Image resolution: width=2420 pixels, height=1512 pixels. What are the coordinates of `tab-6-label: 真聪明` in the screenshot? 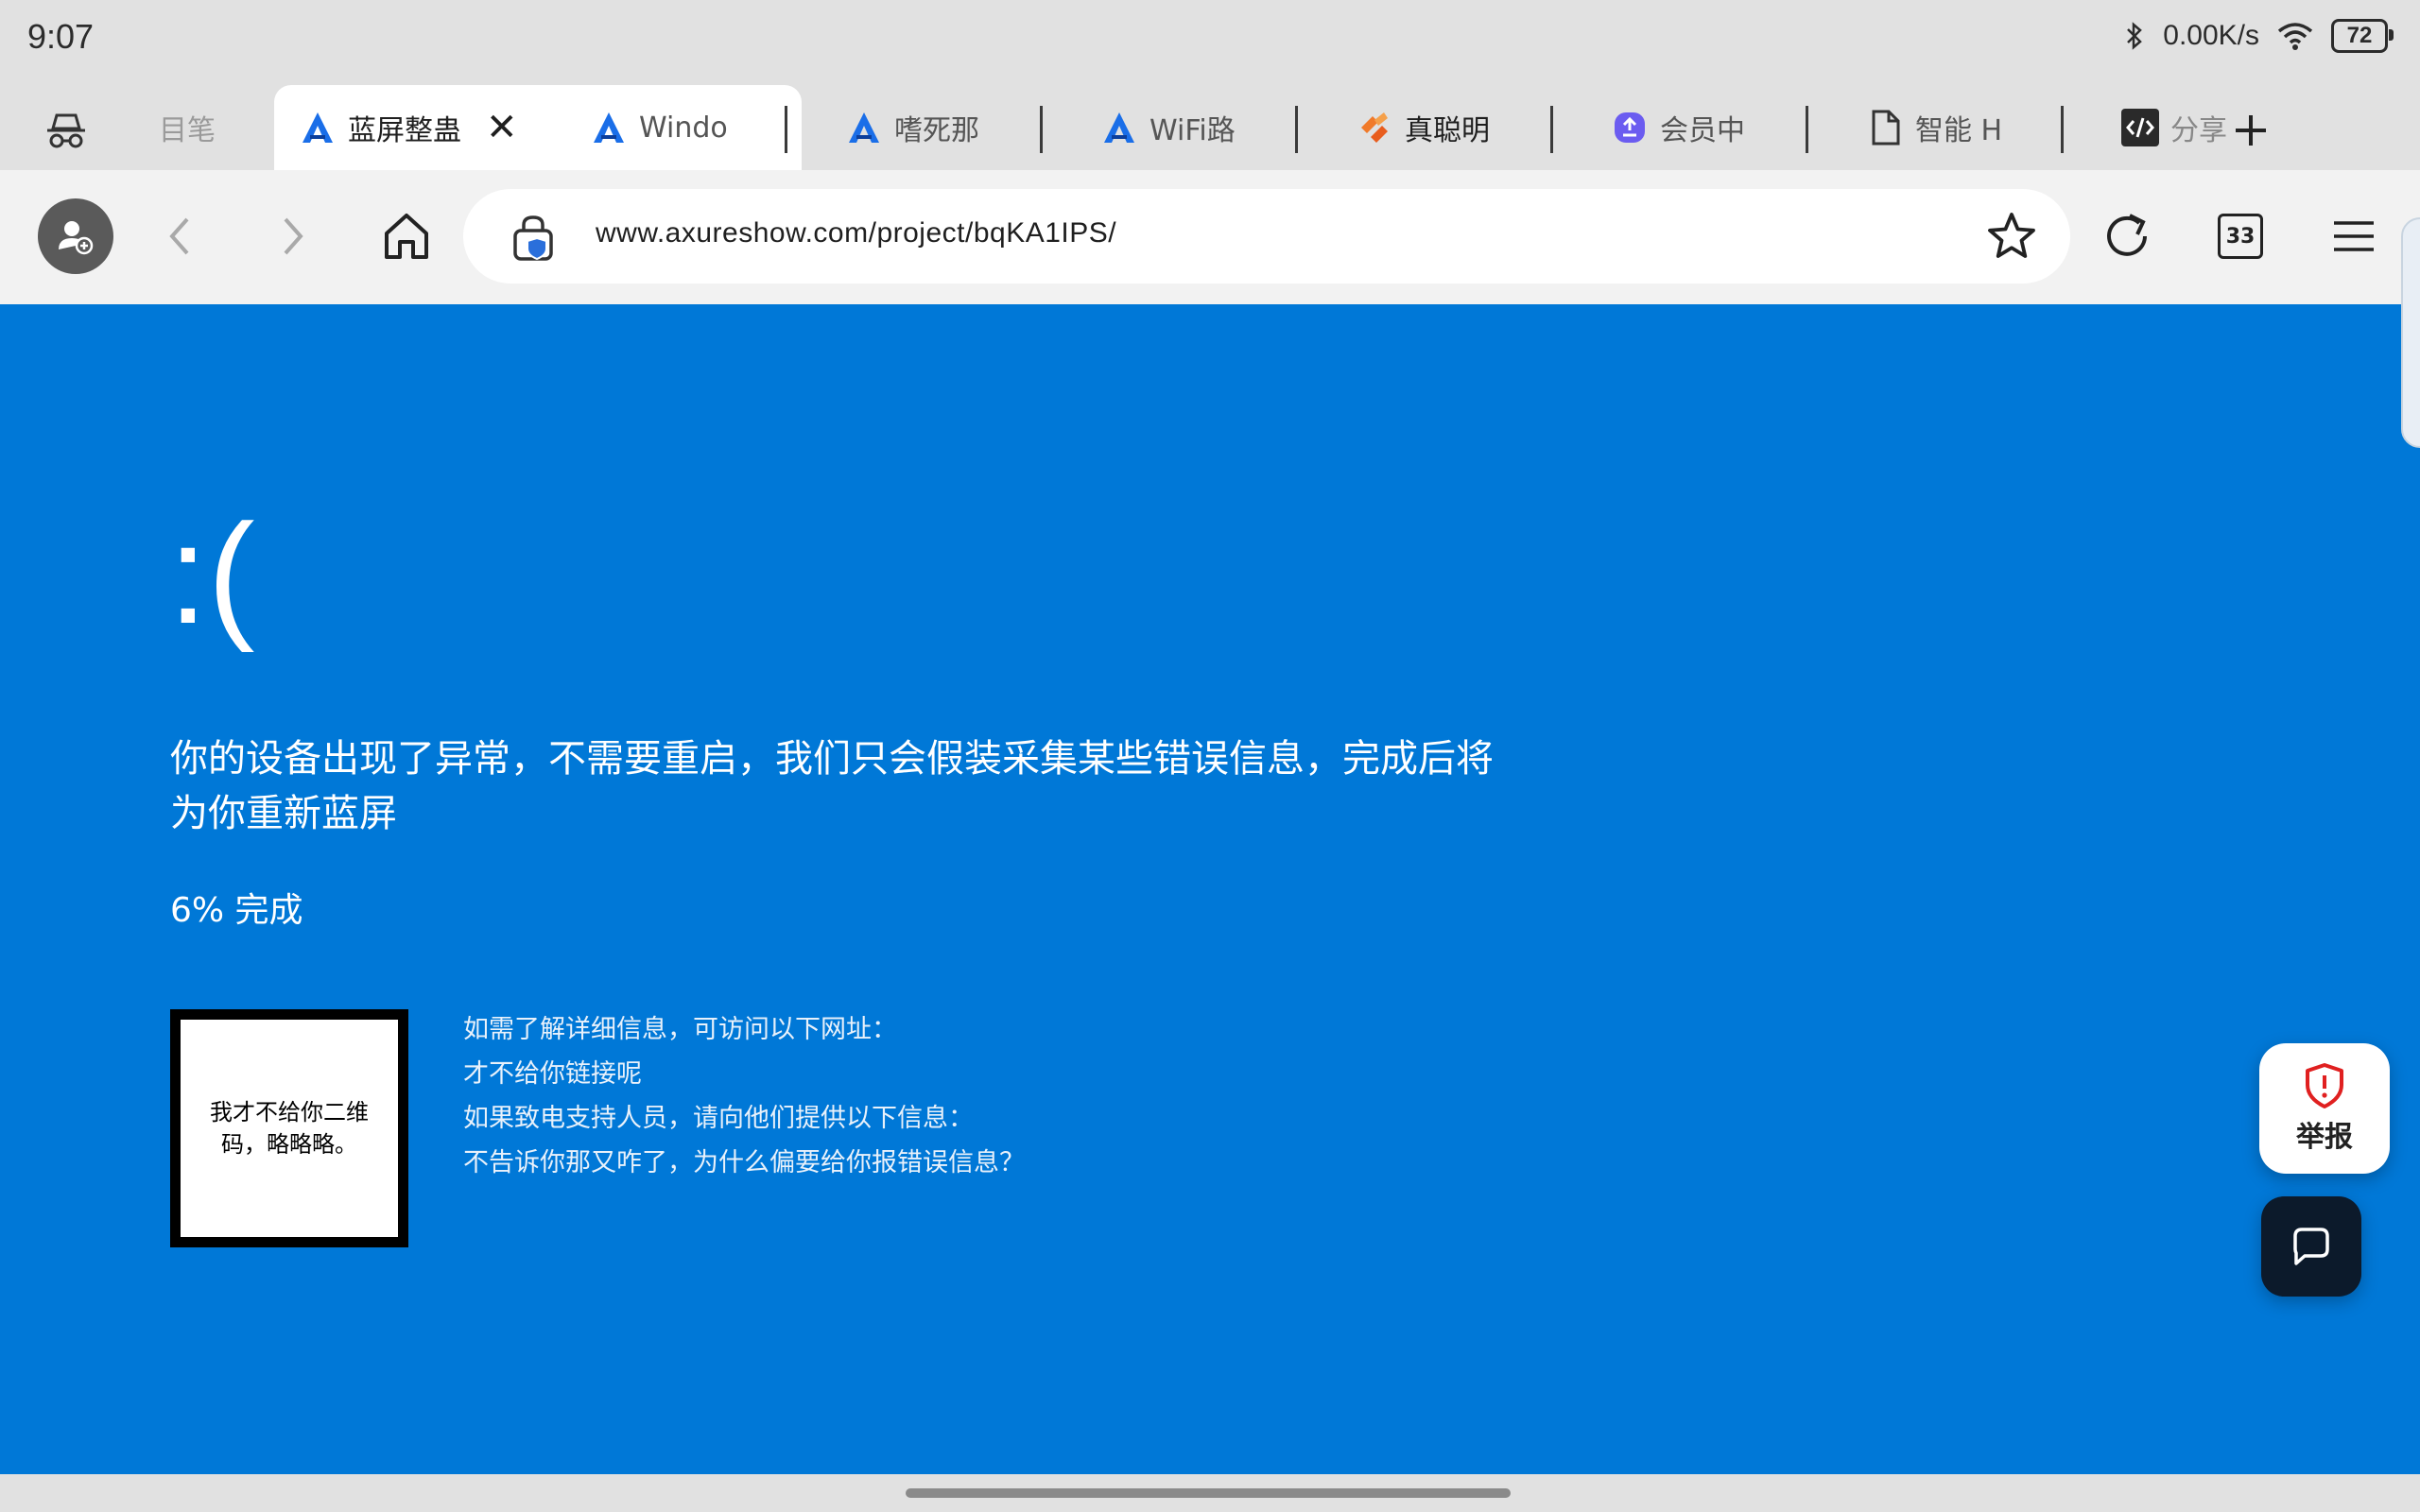 It's located at (1447, 130).